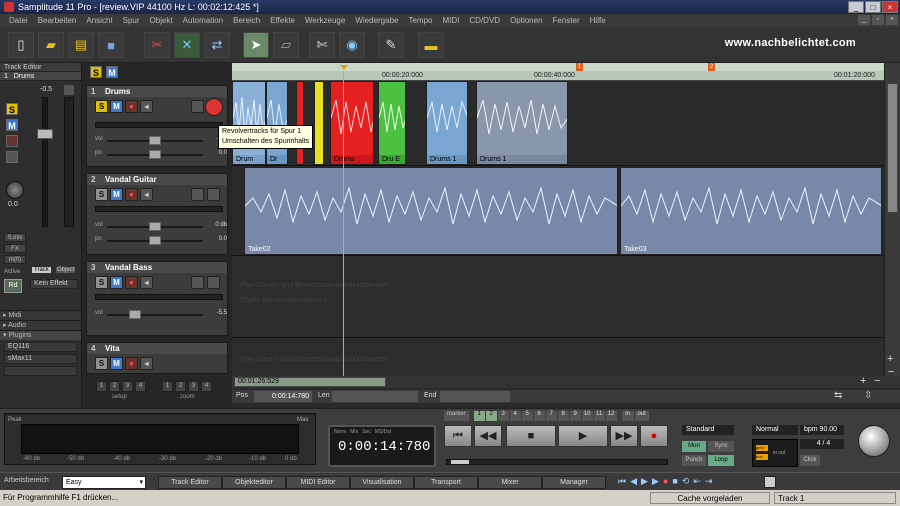 The width and height of the screenshot is (900, 506). What do you see at coordinates (522, 123) in the screenshot?
I see `clip-drums-1b: Drums 1` at bounding box center [522, 123].